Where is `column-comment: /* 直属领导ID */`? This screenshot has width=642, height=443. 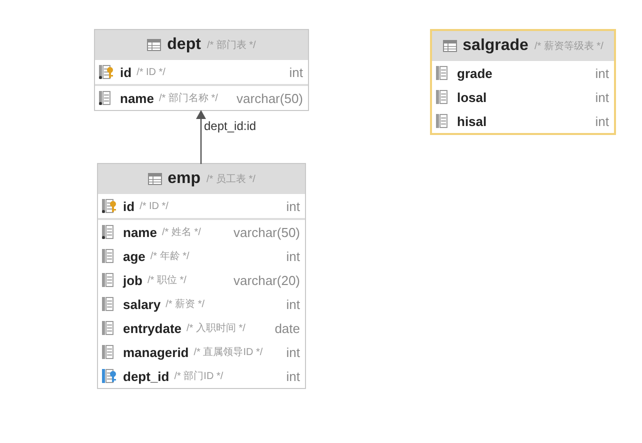 column-comment: /* 直属领导ID */ is located at coordinates (228, 352).